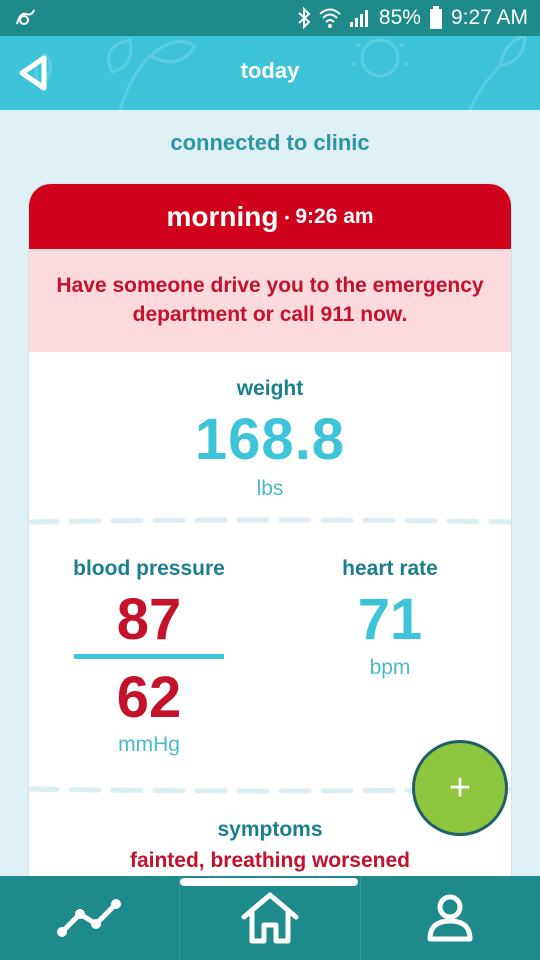  Describe the element at coordinates (390, 667) in the screenshot. I see `heart-rate-unit: bpm` at that location.